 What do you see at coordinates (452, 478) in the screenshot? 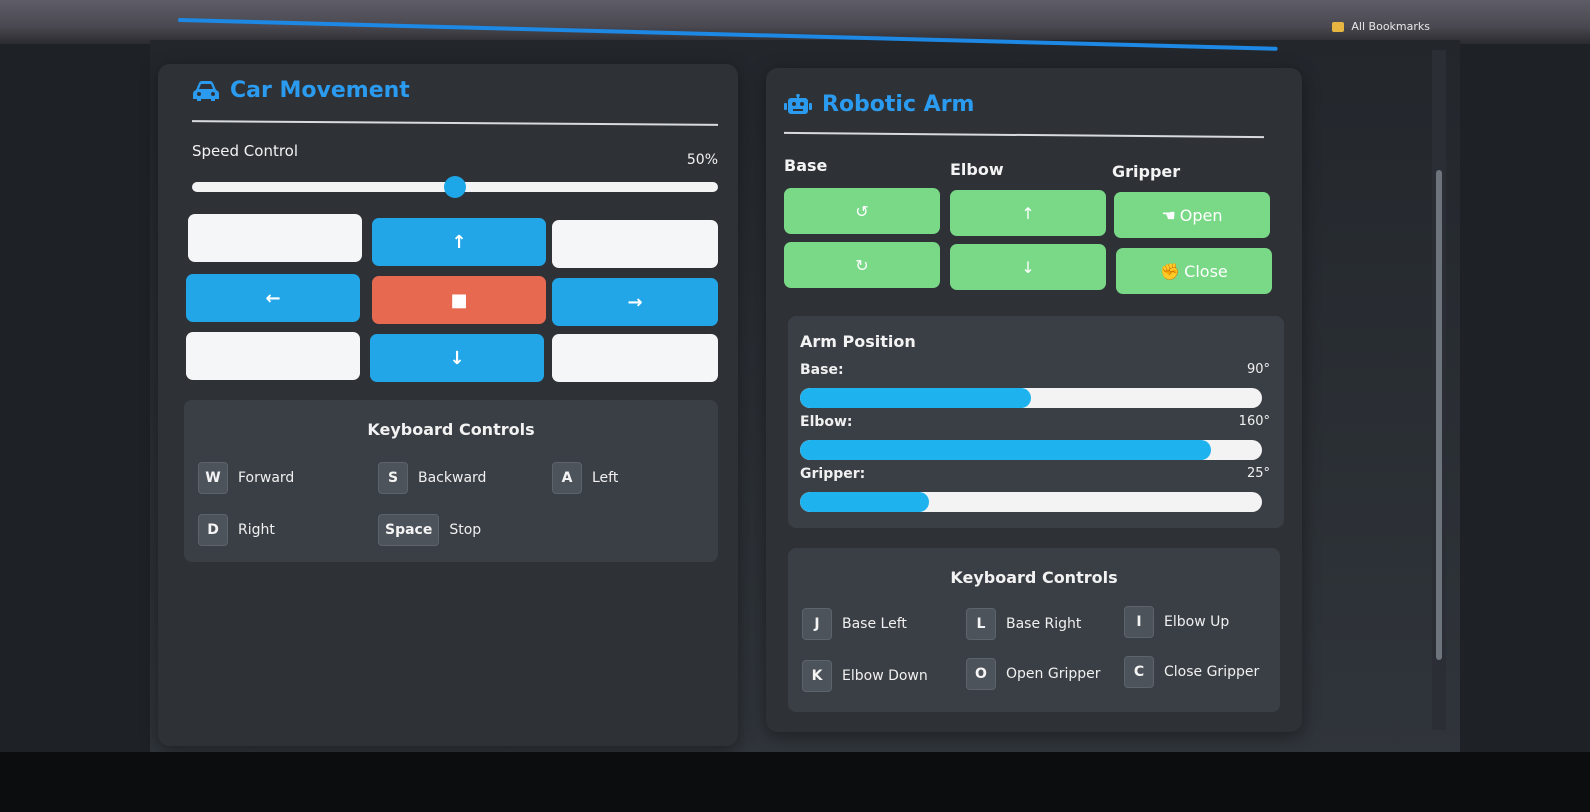
I see `key-action: Backward` at bounding box center [452, 478].